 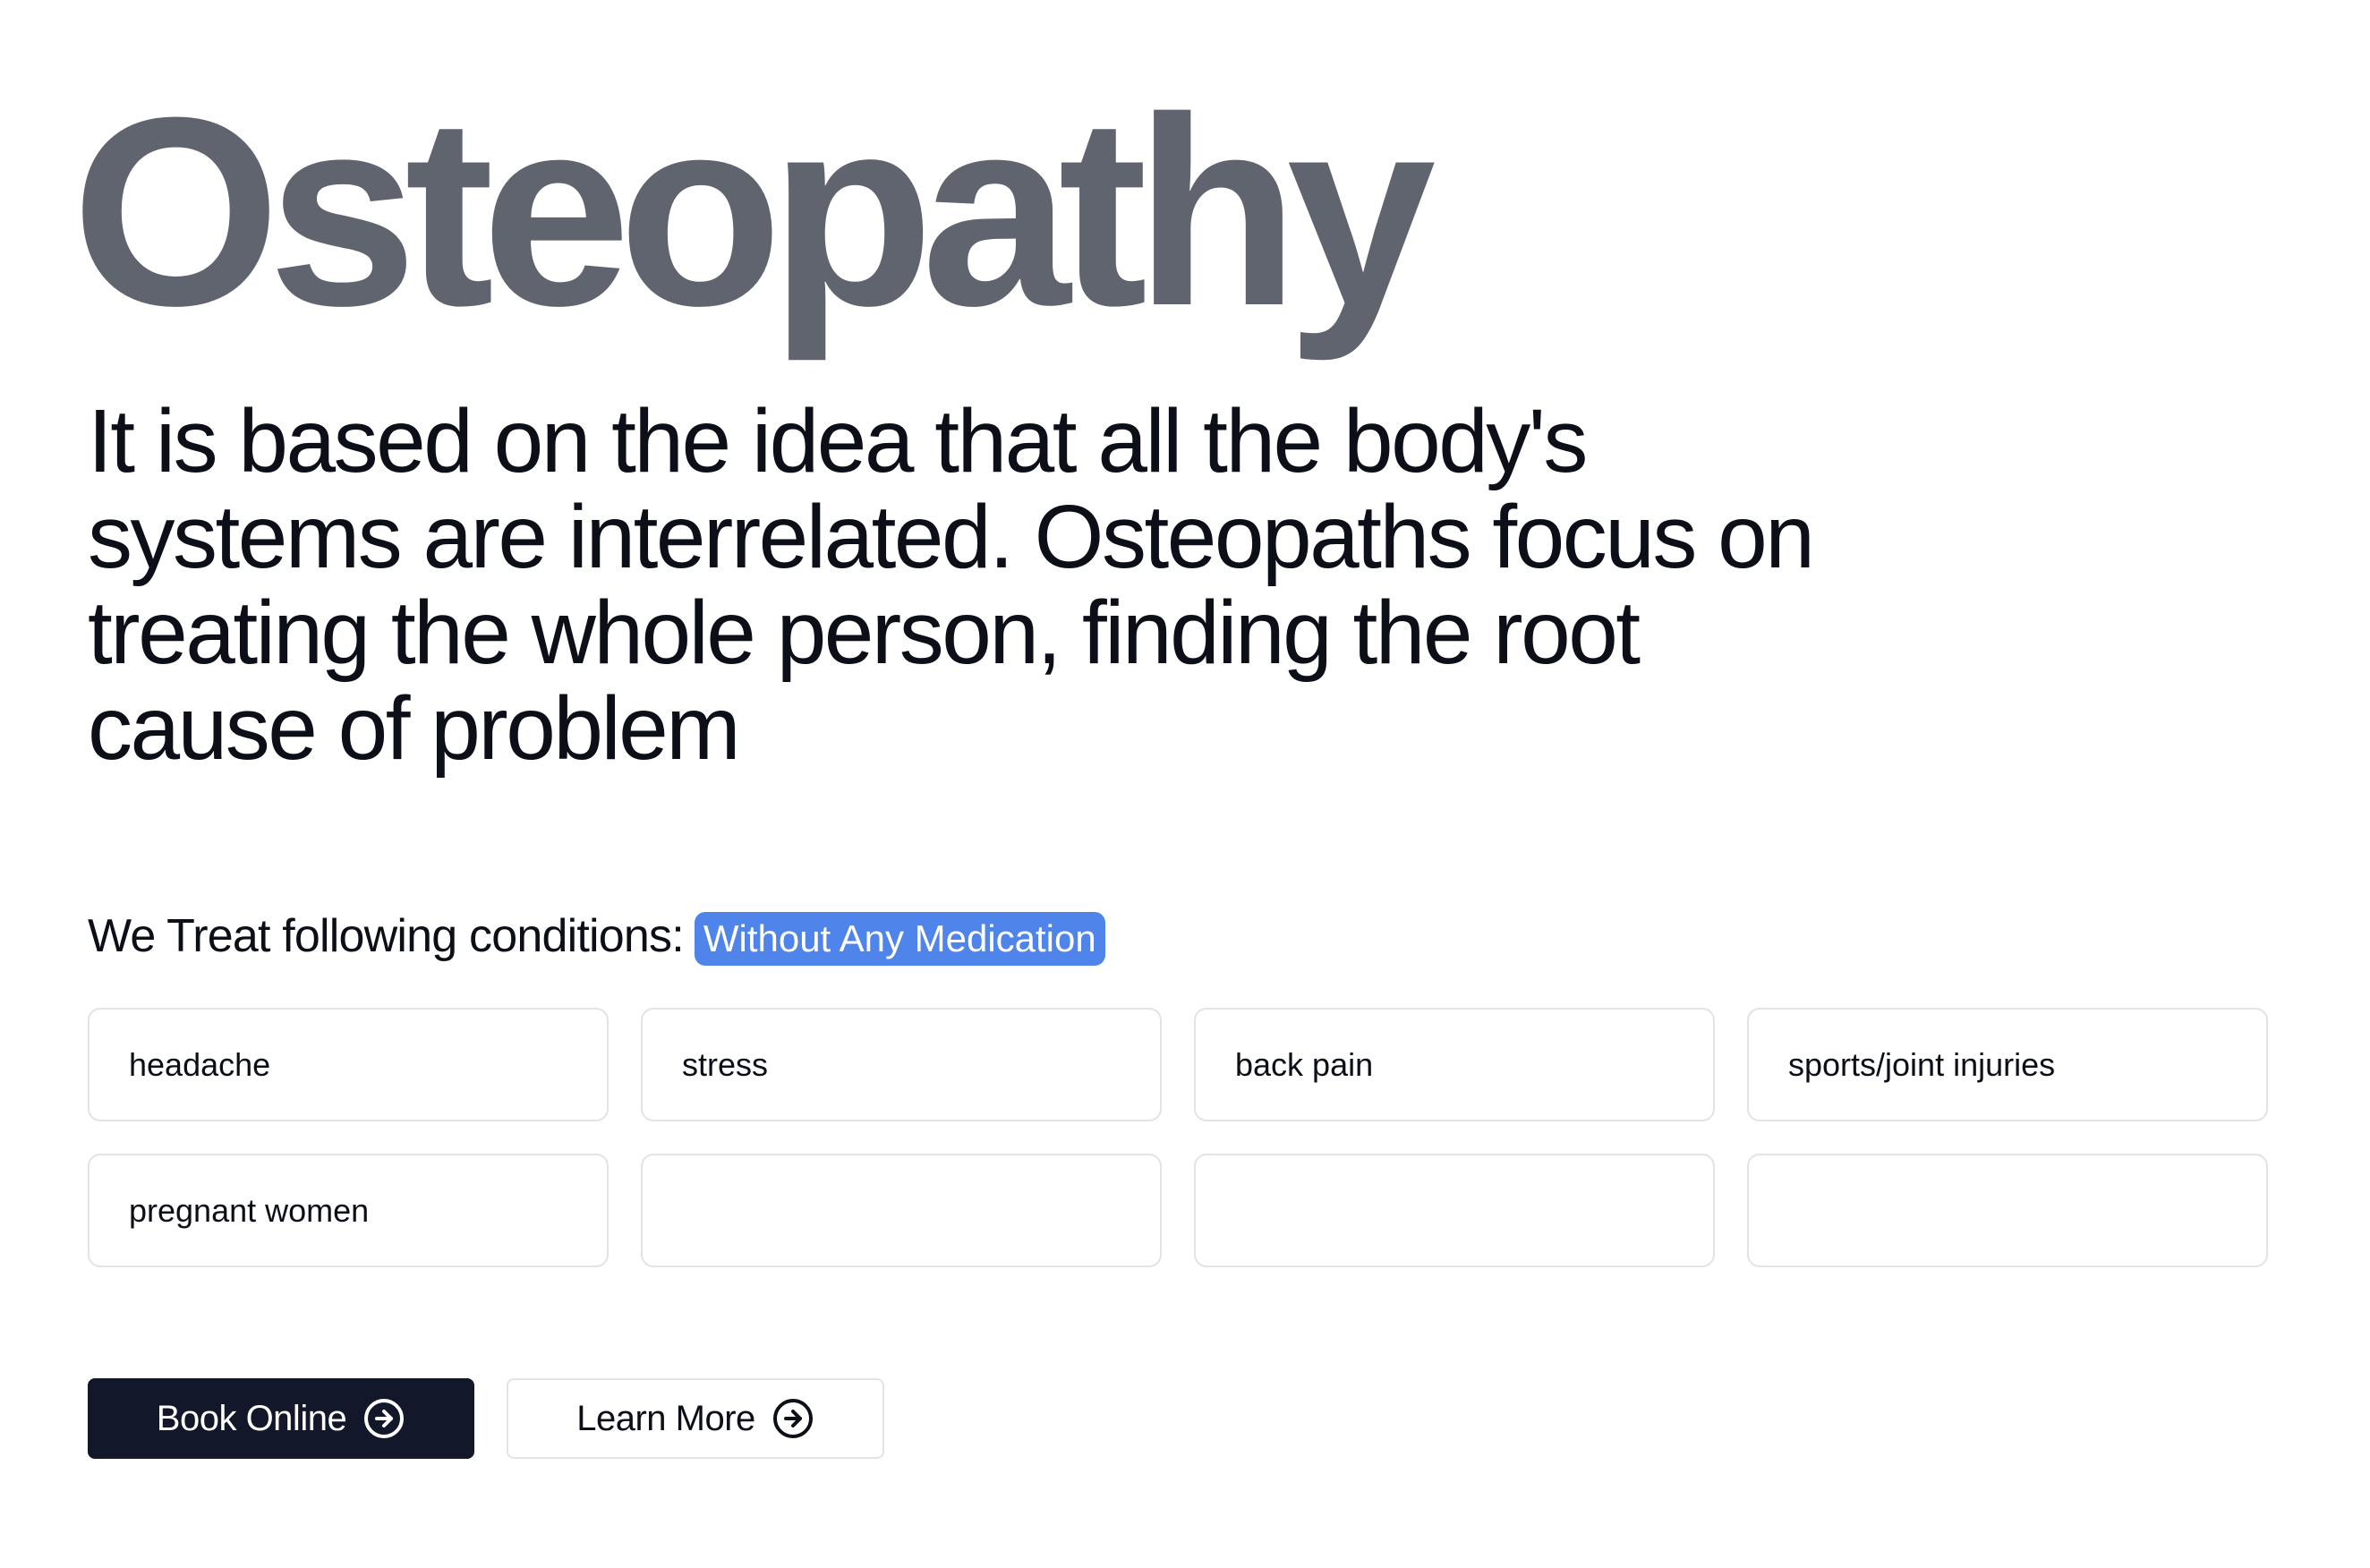 What do you see at coordinates (349, 1064) in the screenshot?
I see `condition-card-headache: headache` at bounding box center [349, 1064].